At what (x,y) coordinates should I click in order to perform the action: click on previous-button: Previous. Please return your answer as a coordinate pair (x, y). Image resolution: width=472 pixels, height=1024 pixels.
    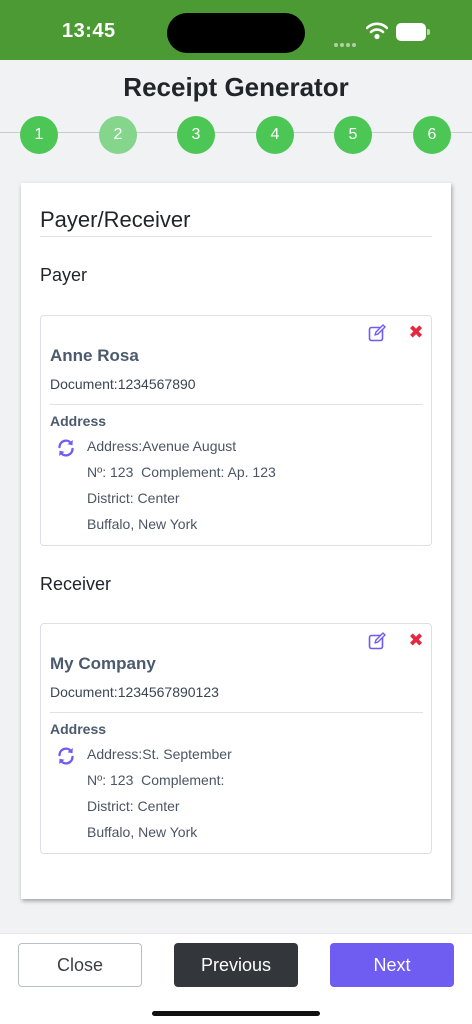
    Looking at the image, I should click on (236, 965).